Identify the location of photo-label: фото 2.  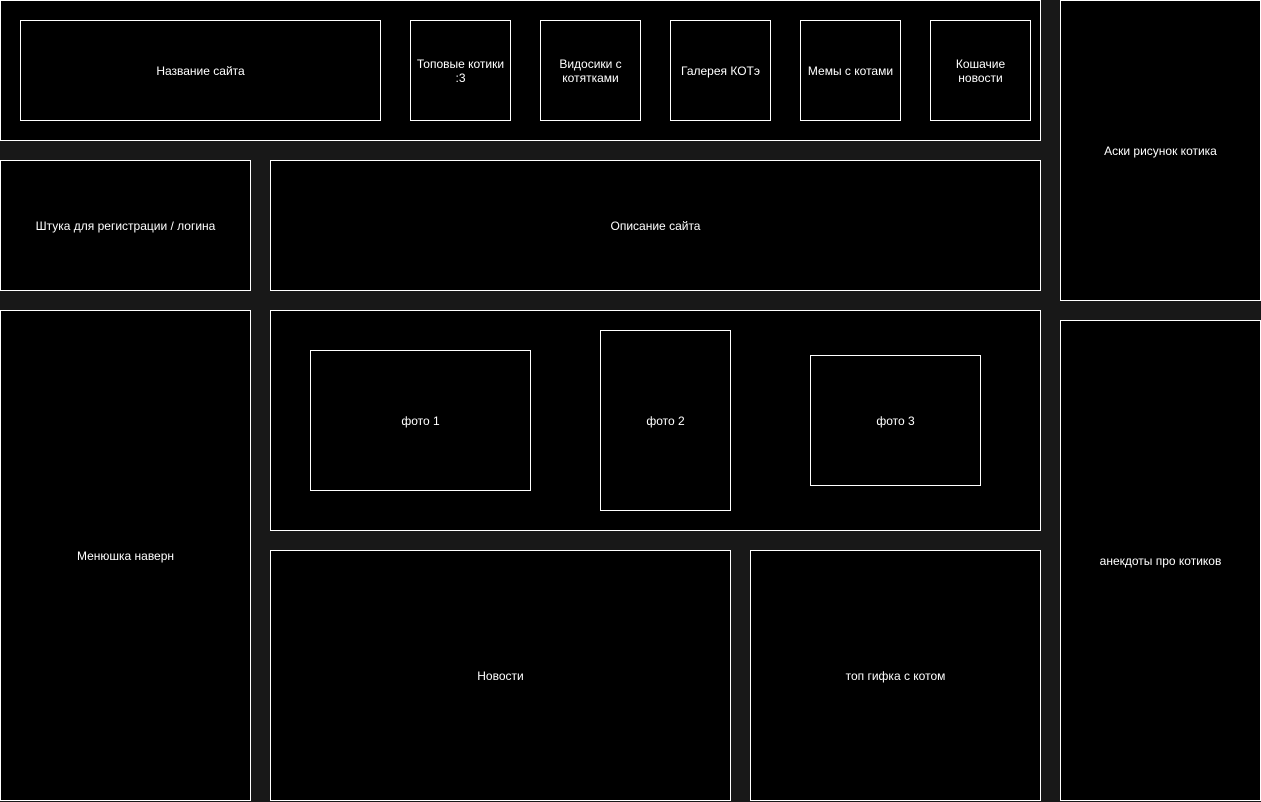
(665, 420).